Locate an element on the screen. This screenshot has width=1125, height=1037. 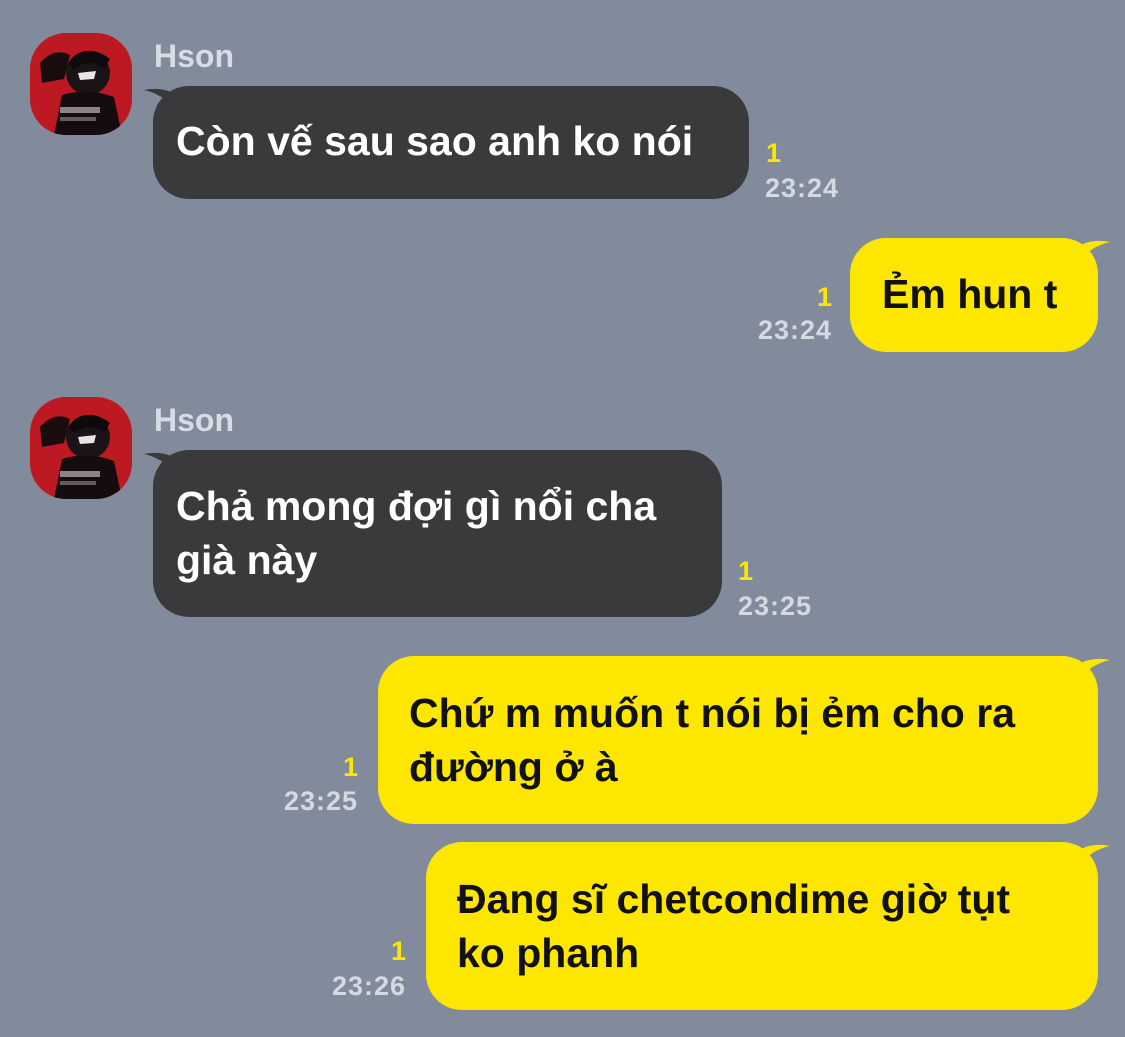
message-time: 23:26 is located at coordinates (368, 986).